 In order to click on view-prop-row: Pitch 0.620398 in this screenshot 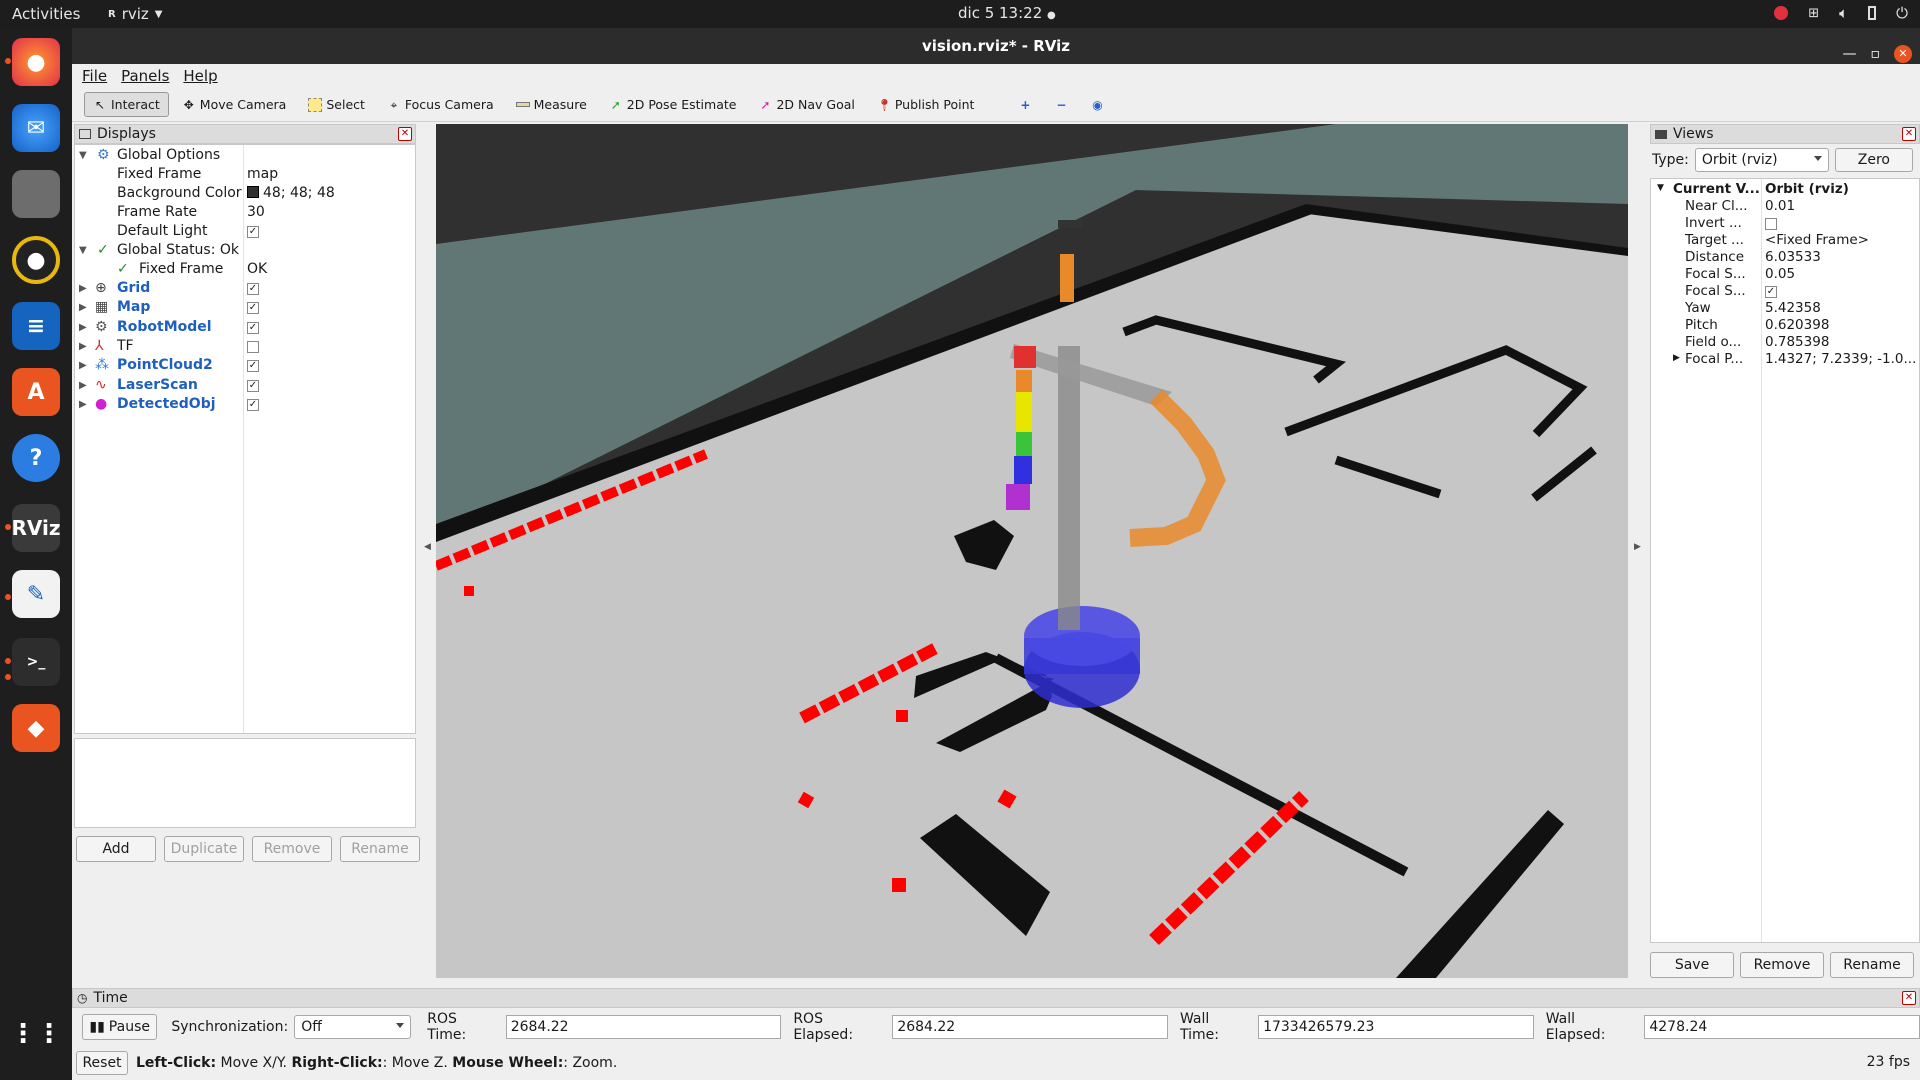, I will do `click(1785, 325)`.